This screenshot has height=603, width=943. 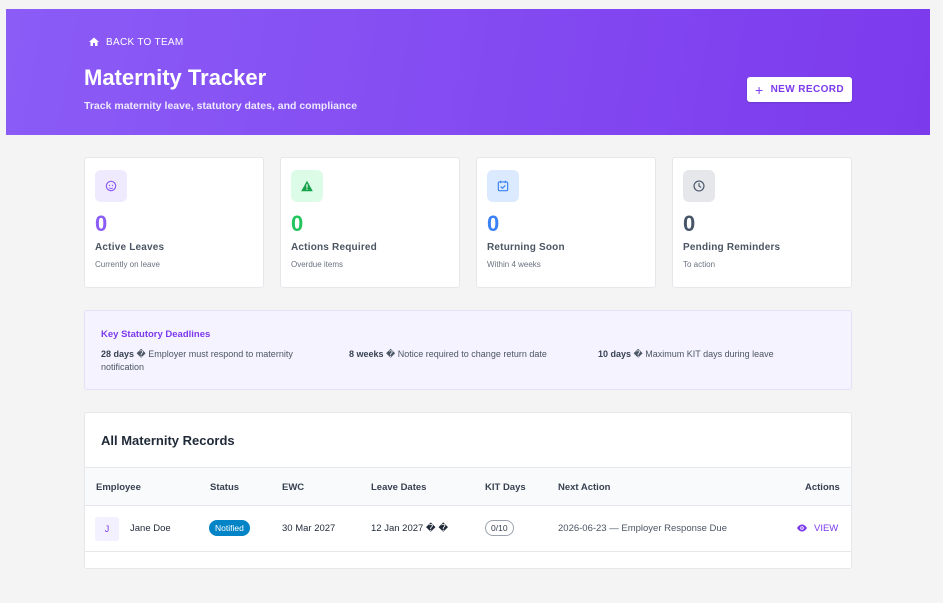 I want to click on baby-face-icon, so click(x=111, y=186).